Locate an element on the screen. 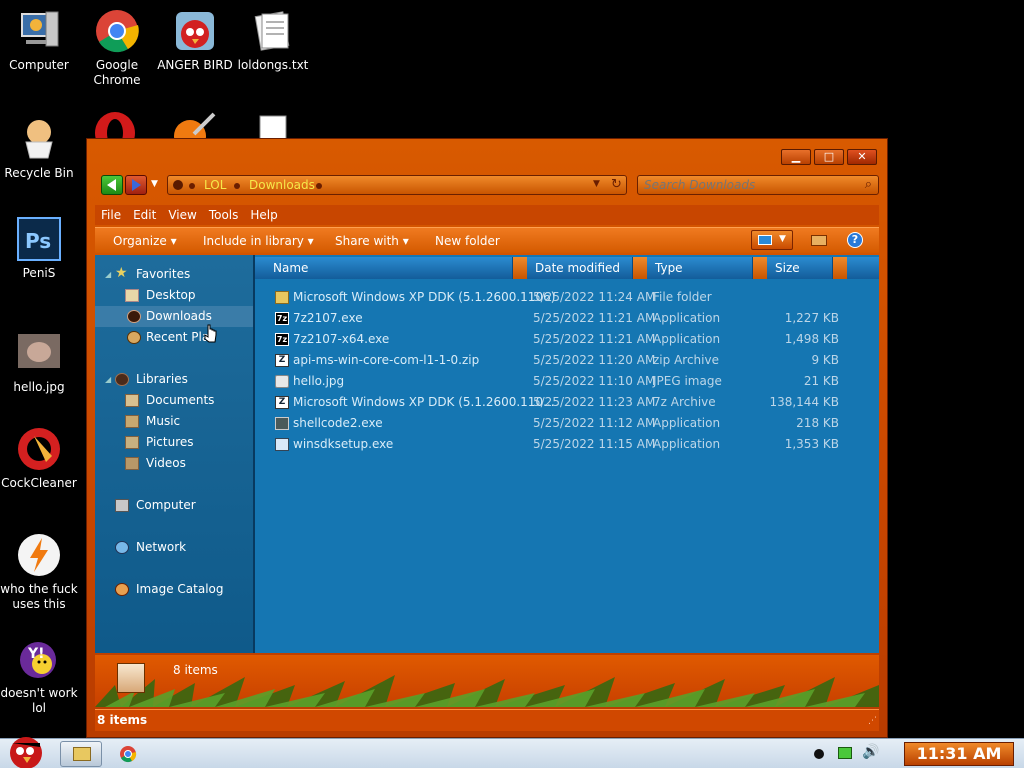 The image size is (1024, 768). refresh-icon: ↻ is located at coordinates (616, 184).